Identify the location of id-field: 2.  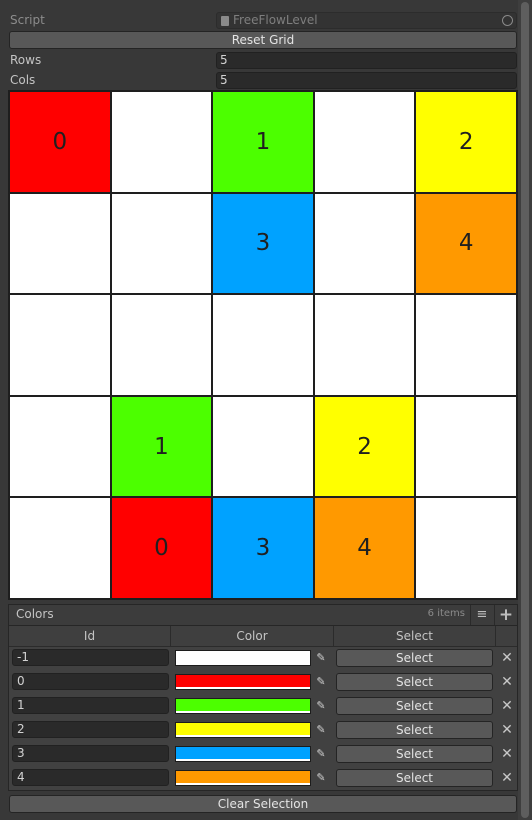
(90, 729).